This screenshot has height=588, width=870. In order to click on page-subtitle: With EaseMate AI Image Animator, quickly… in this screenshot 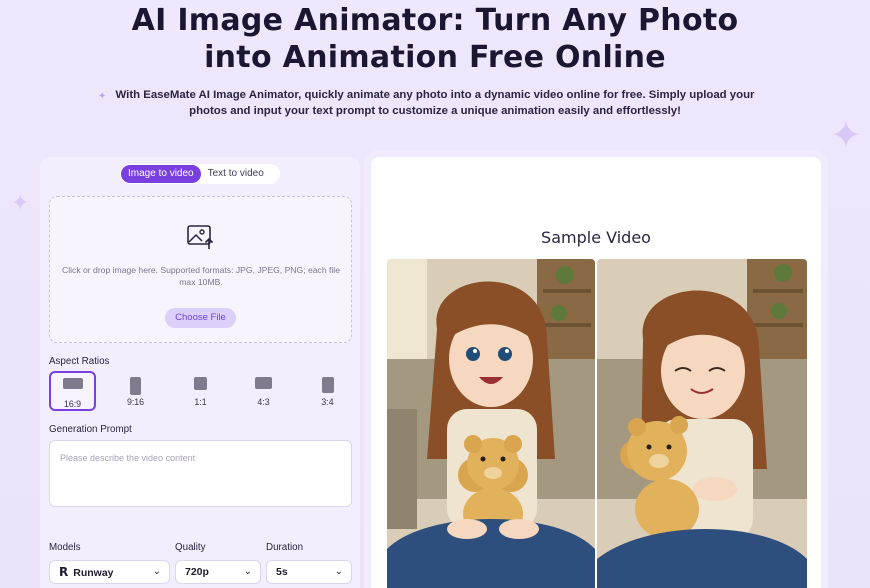, I will do `click(435, 103)`.